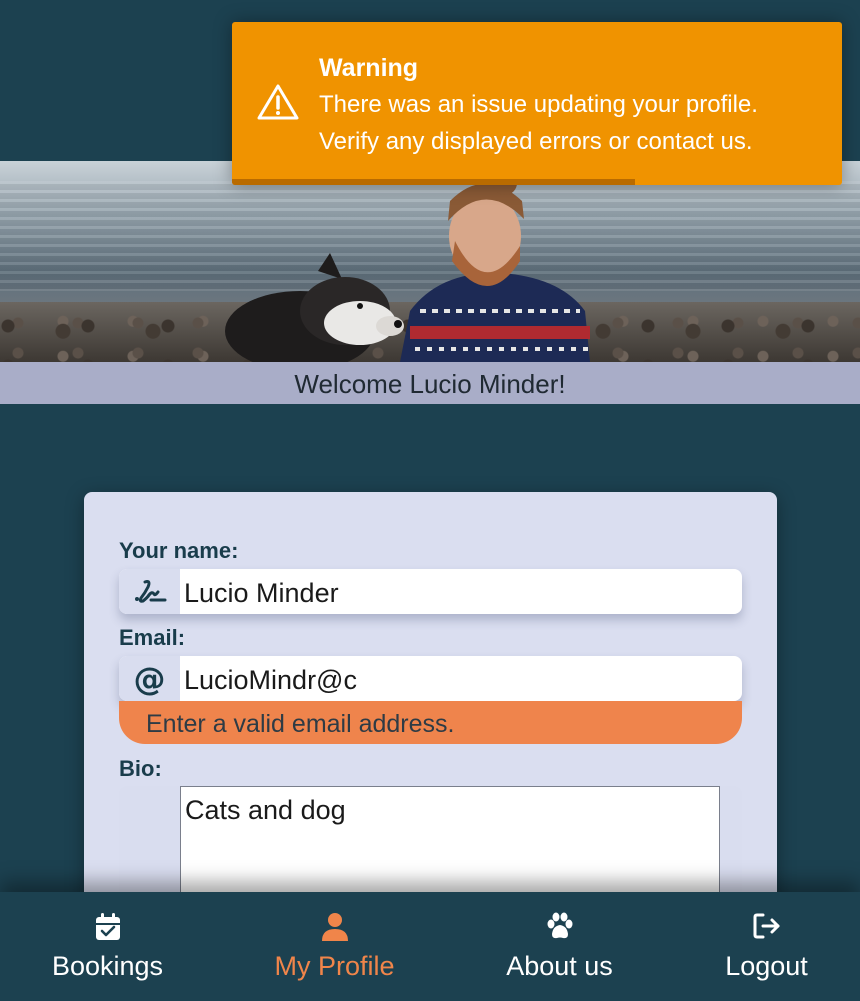 Image resolution: width=860 pixels, height=1001 pixels. I want to click on nav-item-logout: Logout, so click(759, 946).